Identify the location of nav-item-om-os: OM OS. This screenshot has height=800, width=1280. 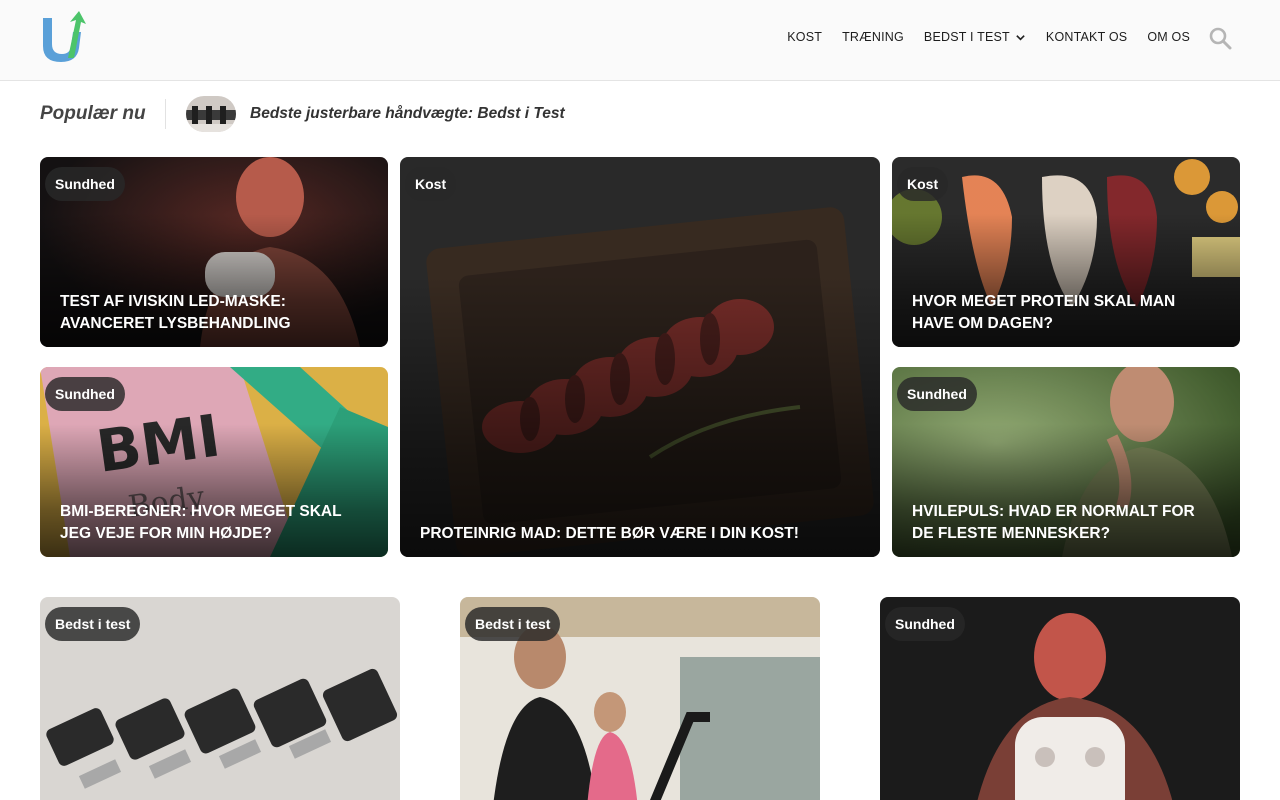
(1168, 37).